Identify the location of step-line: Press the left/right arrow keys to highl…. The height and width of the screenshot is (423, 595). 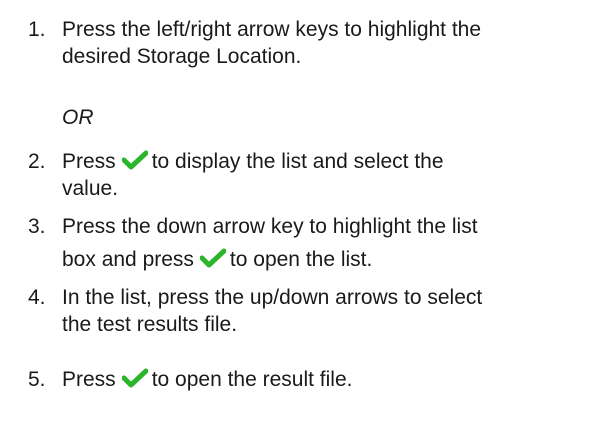
(272, 29).